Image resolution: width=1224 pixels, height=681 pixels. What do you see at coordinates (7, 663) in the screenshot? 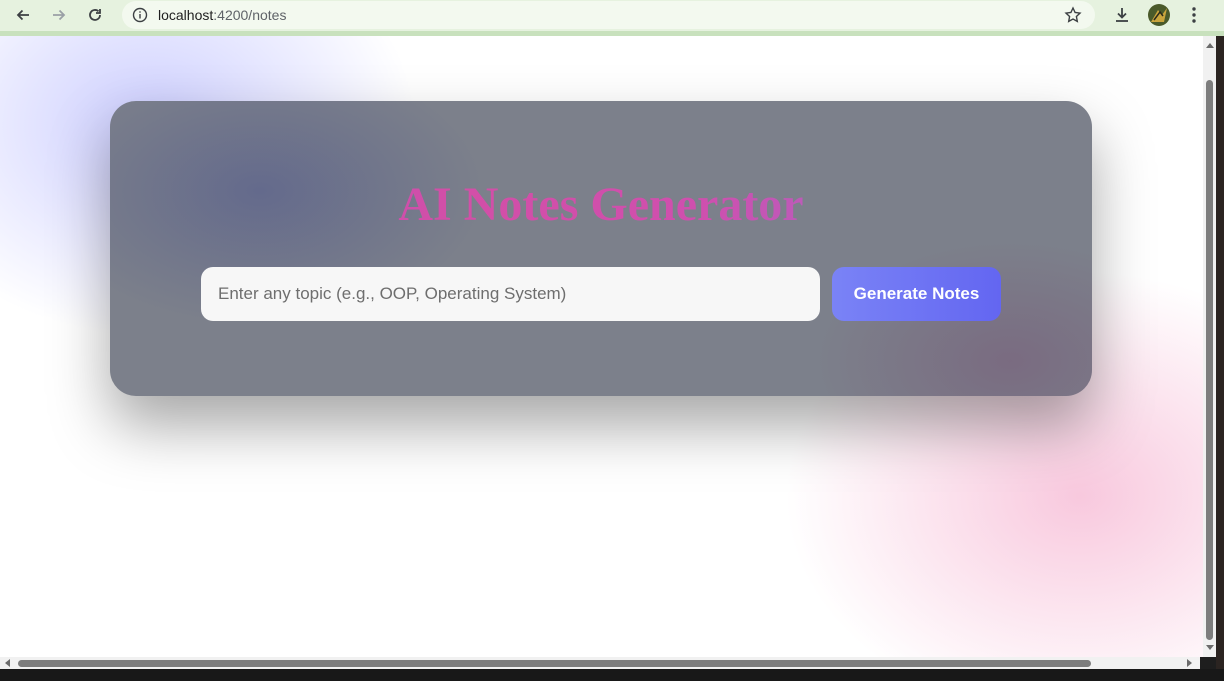
I see `scroll-left-icon` at bounding box center [7, 663].